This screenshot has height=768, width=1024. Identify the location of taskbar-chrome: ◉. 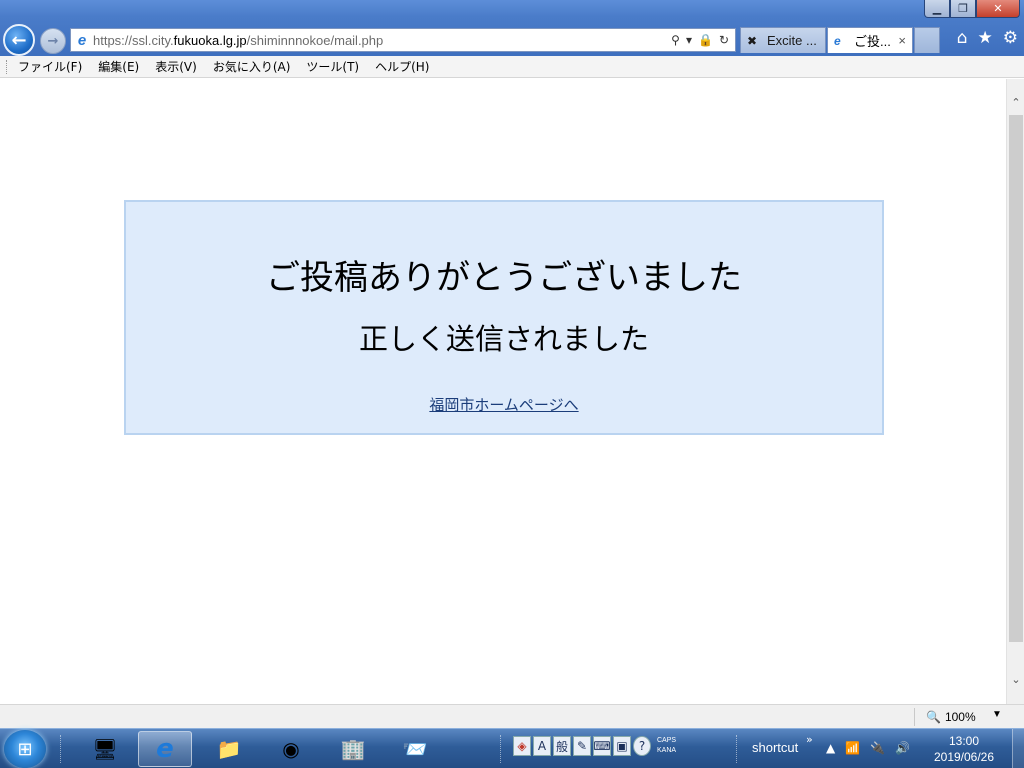
(291, 749).